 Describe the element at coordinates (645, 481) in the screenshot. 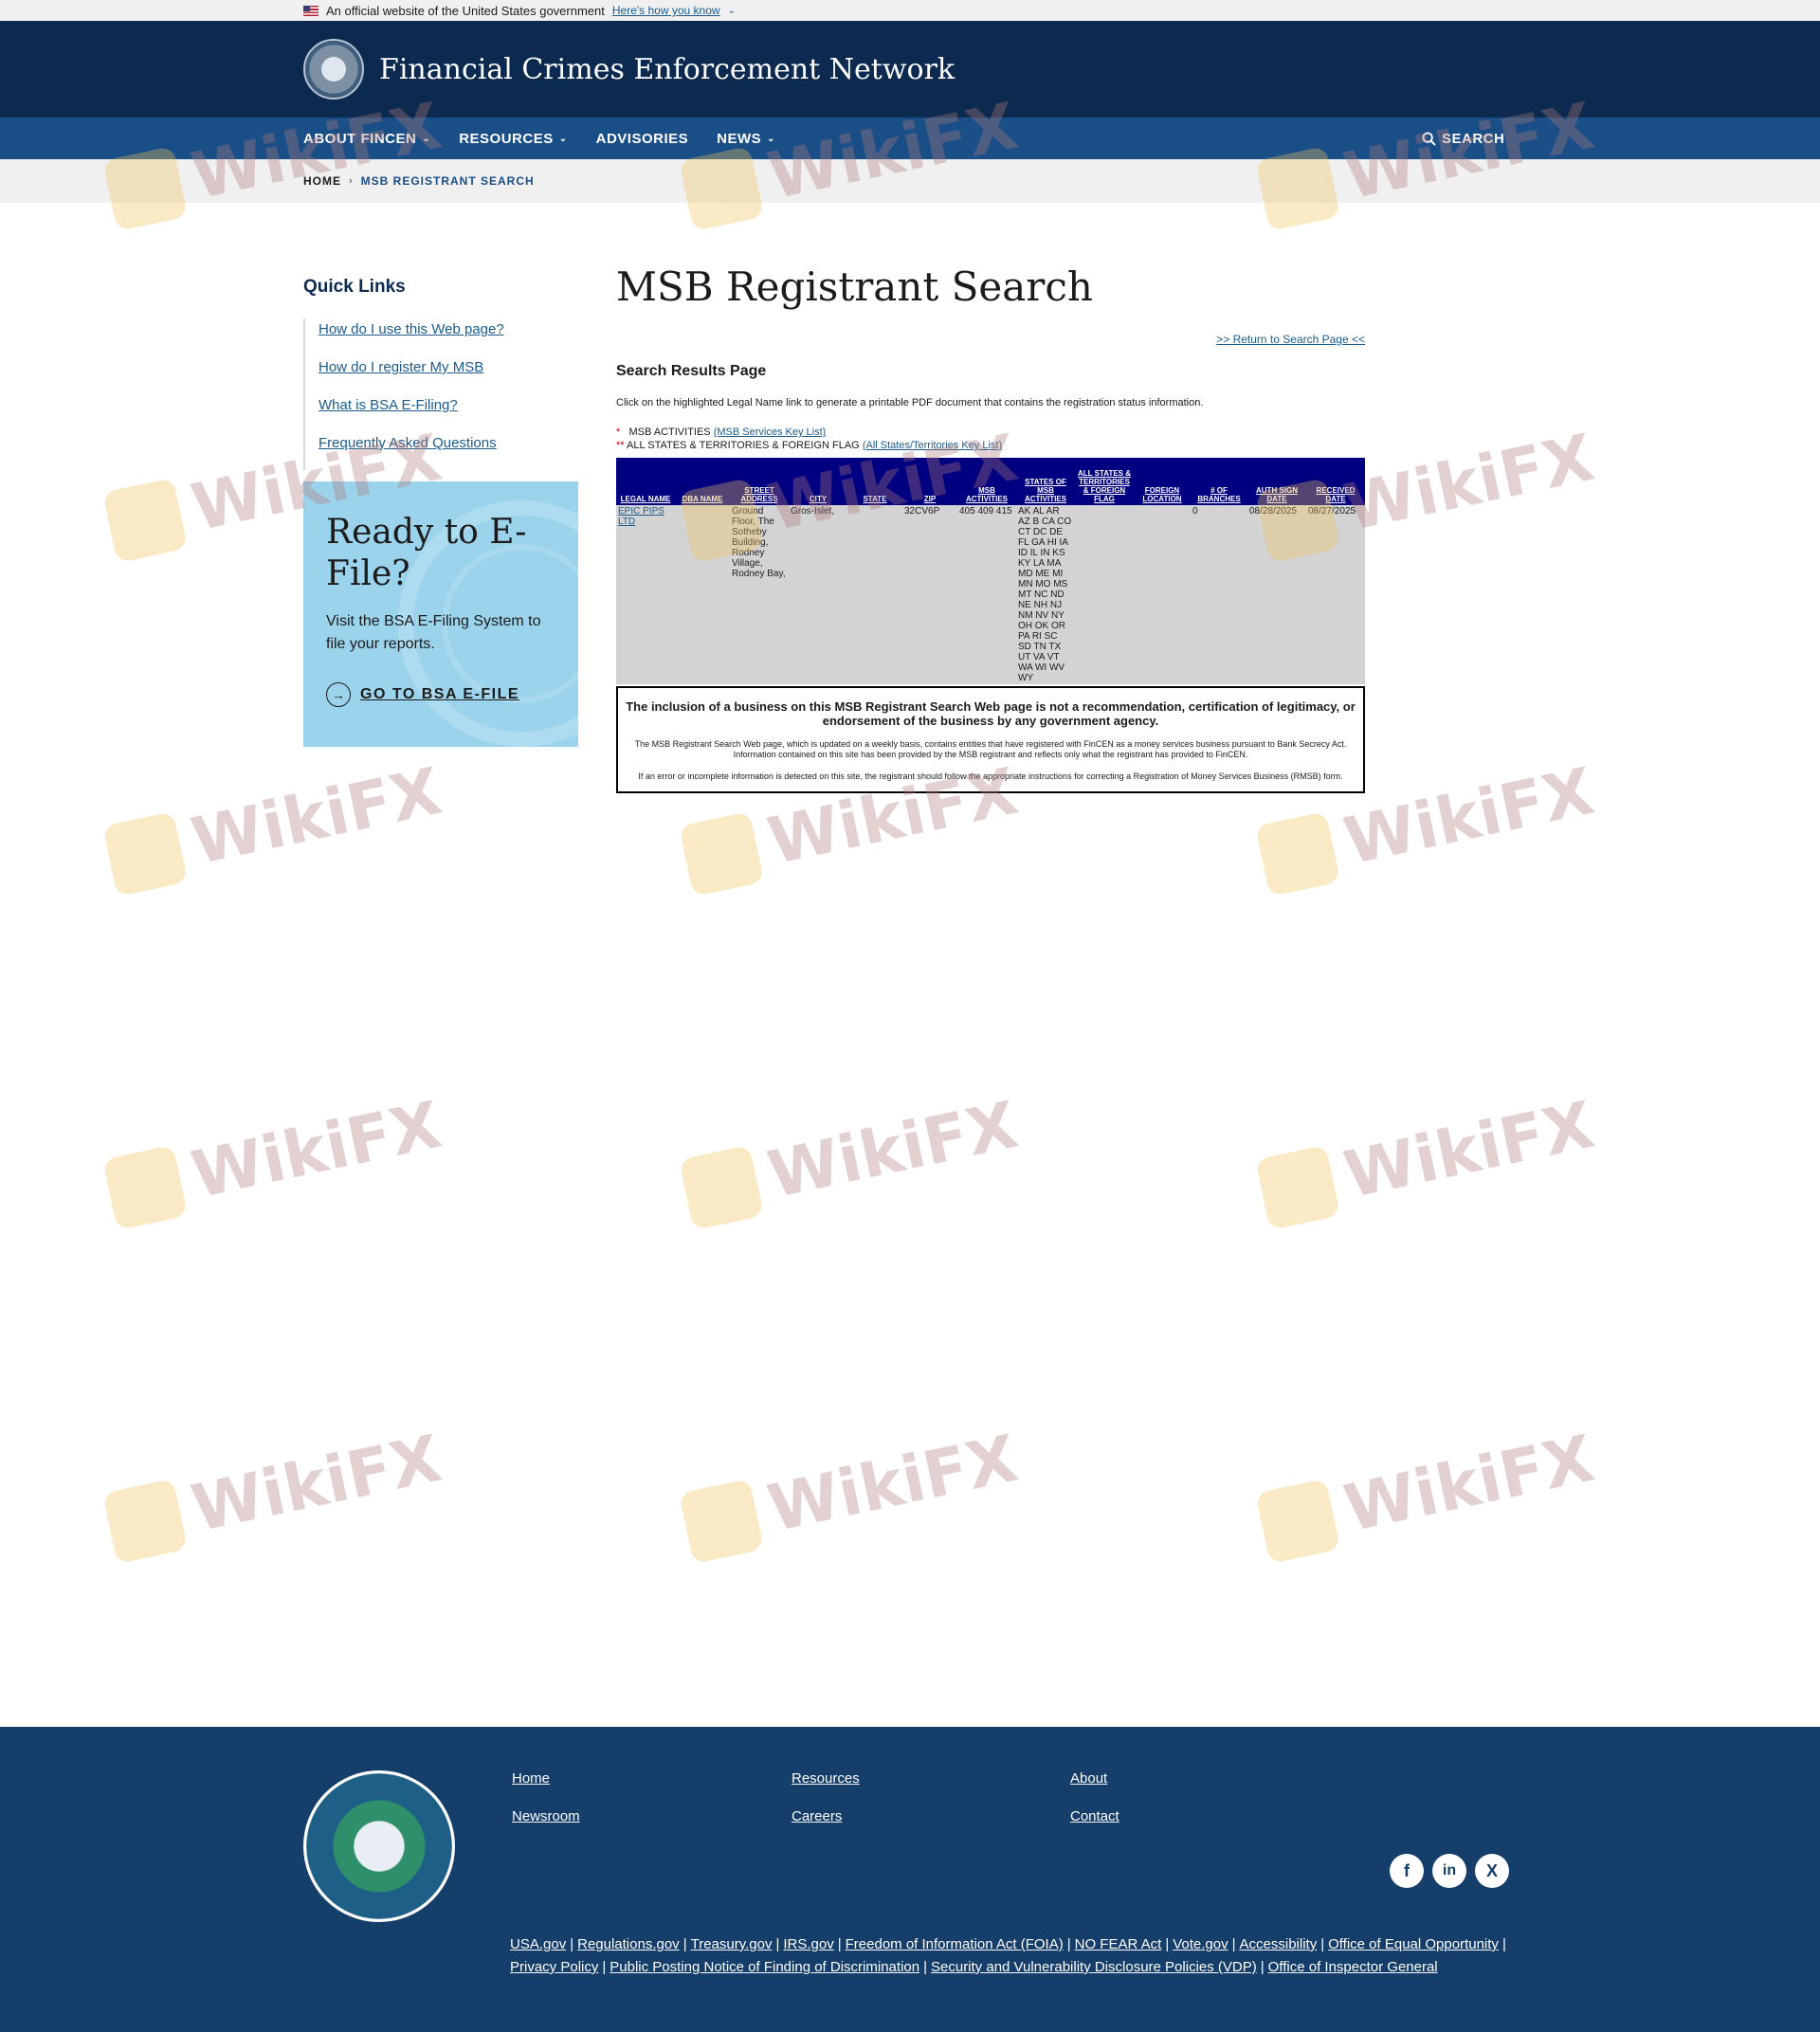

I see `col-header-legal-name: LEGAL NAME` at that location.